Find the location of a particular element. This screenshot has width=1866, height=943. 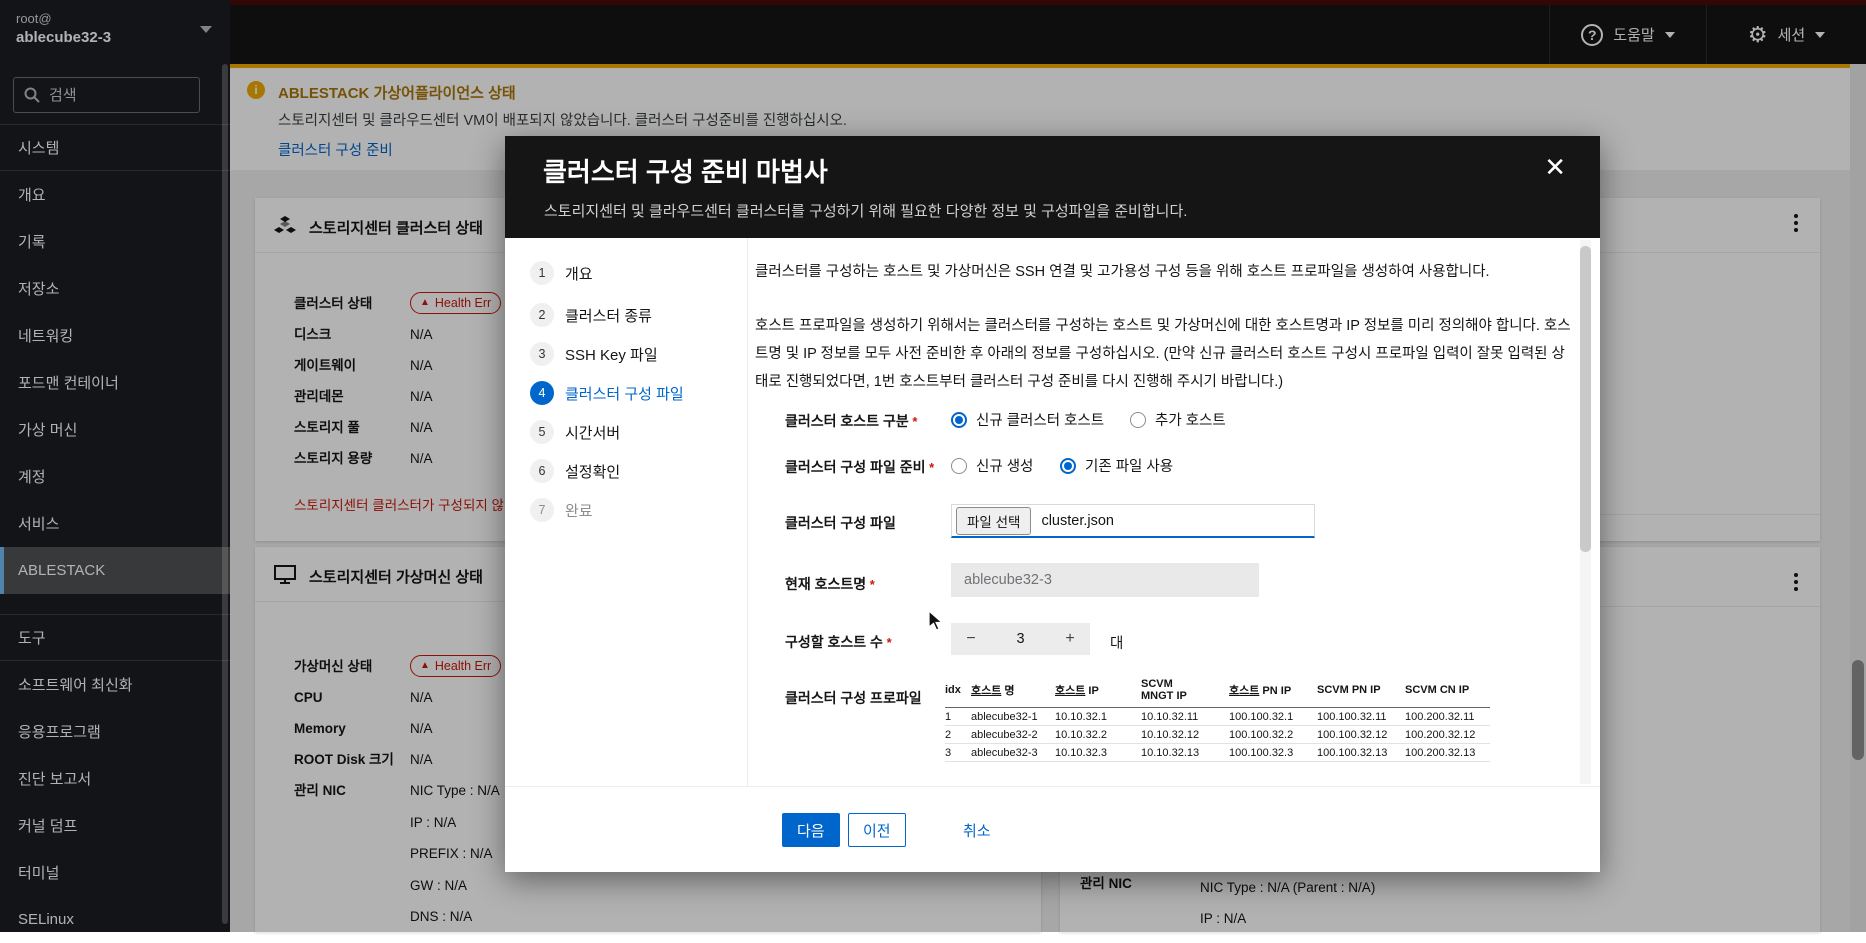

wizard-step: 1 개요 is located at coordinates (561, 273).